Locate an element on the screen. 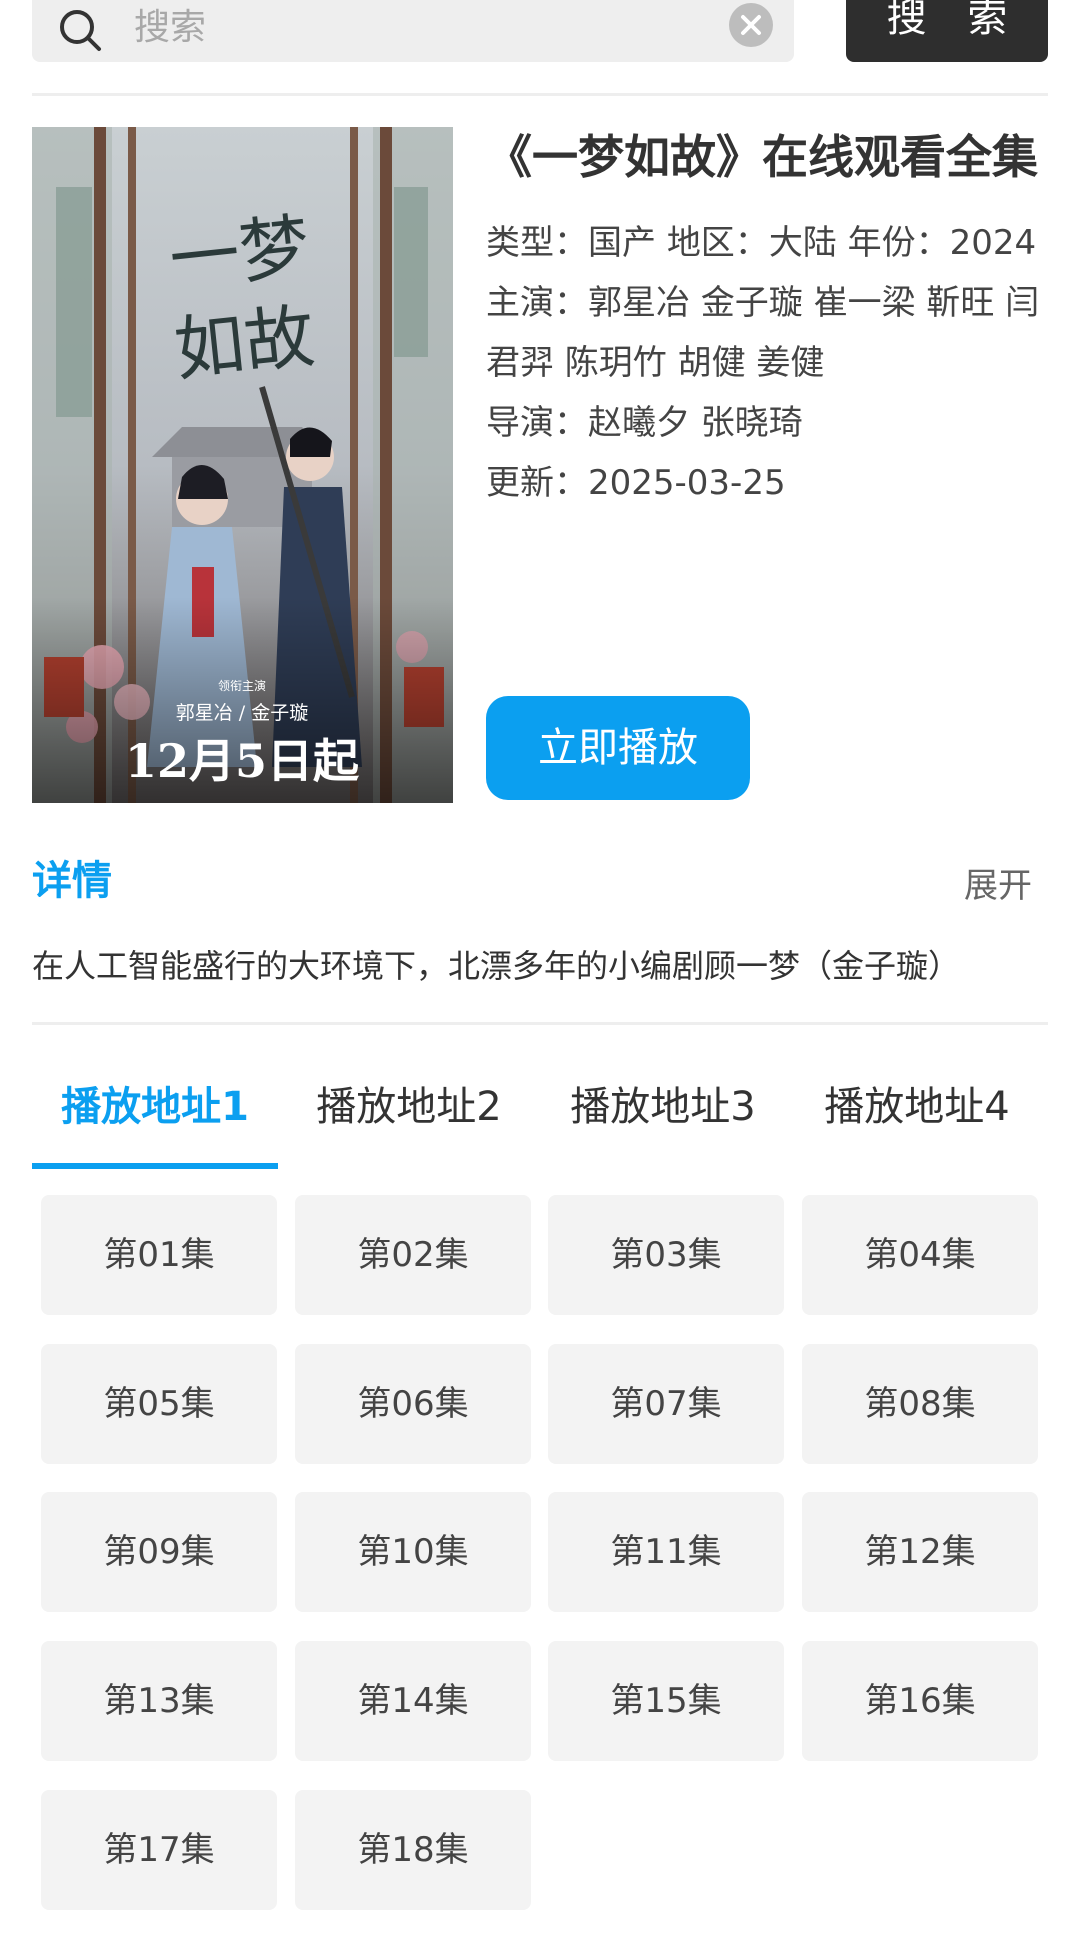 Image resolution: width=1080 pixels, height=1937 pixels. tab-source-1: 播放地址1 is located at coordinates (155, 1122).